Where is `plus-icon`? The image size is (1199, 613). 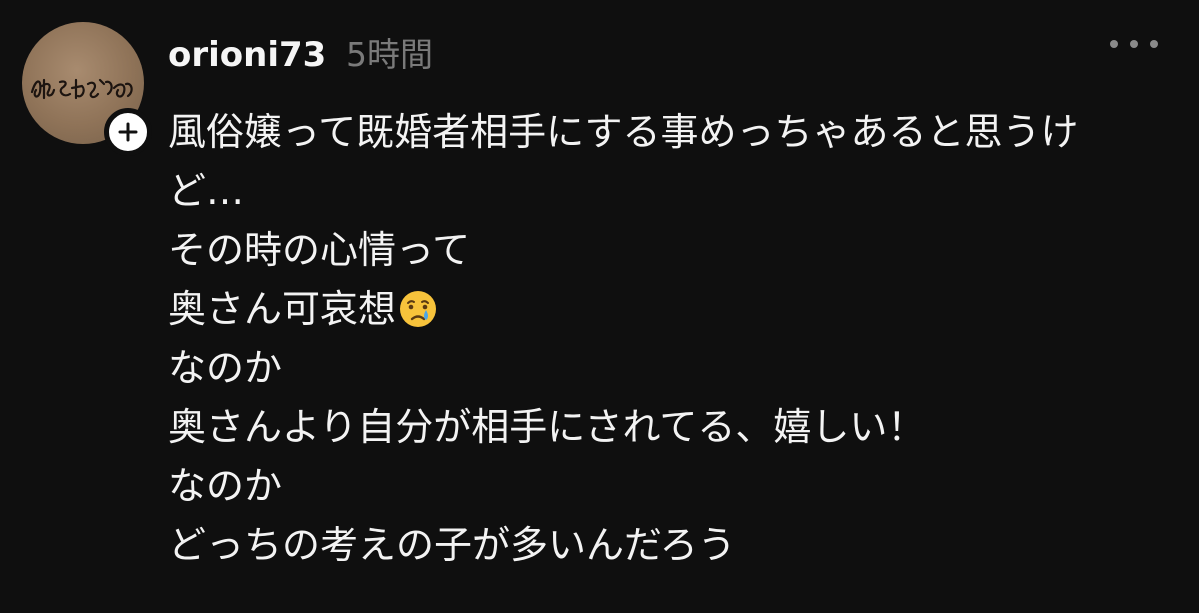
plus-icon is located at coordinates (128, 132).